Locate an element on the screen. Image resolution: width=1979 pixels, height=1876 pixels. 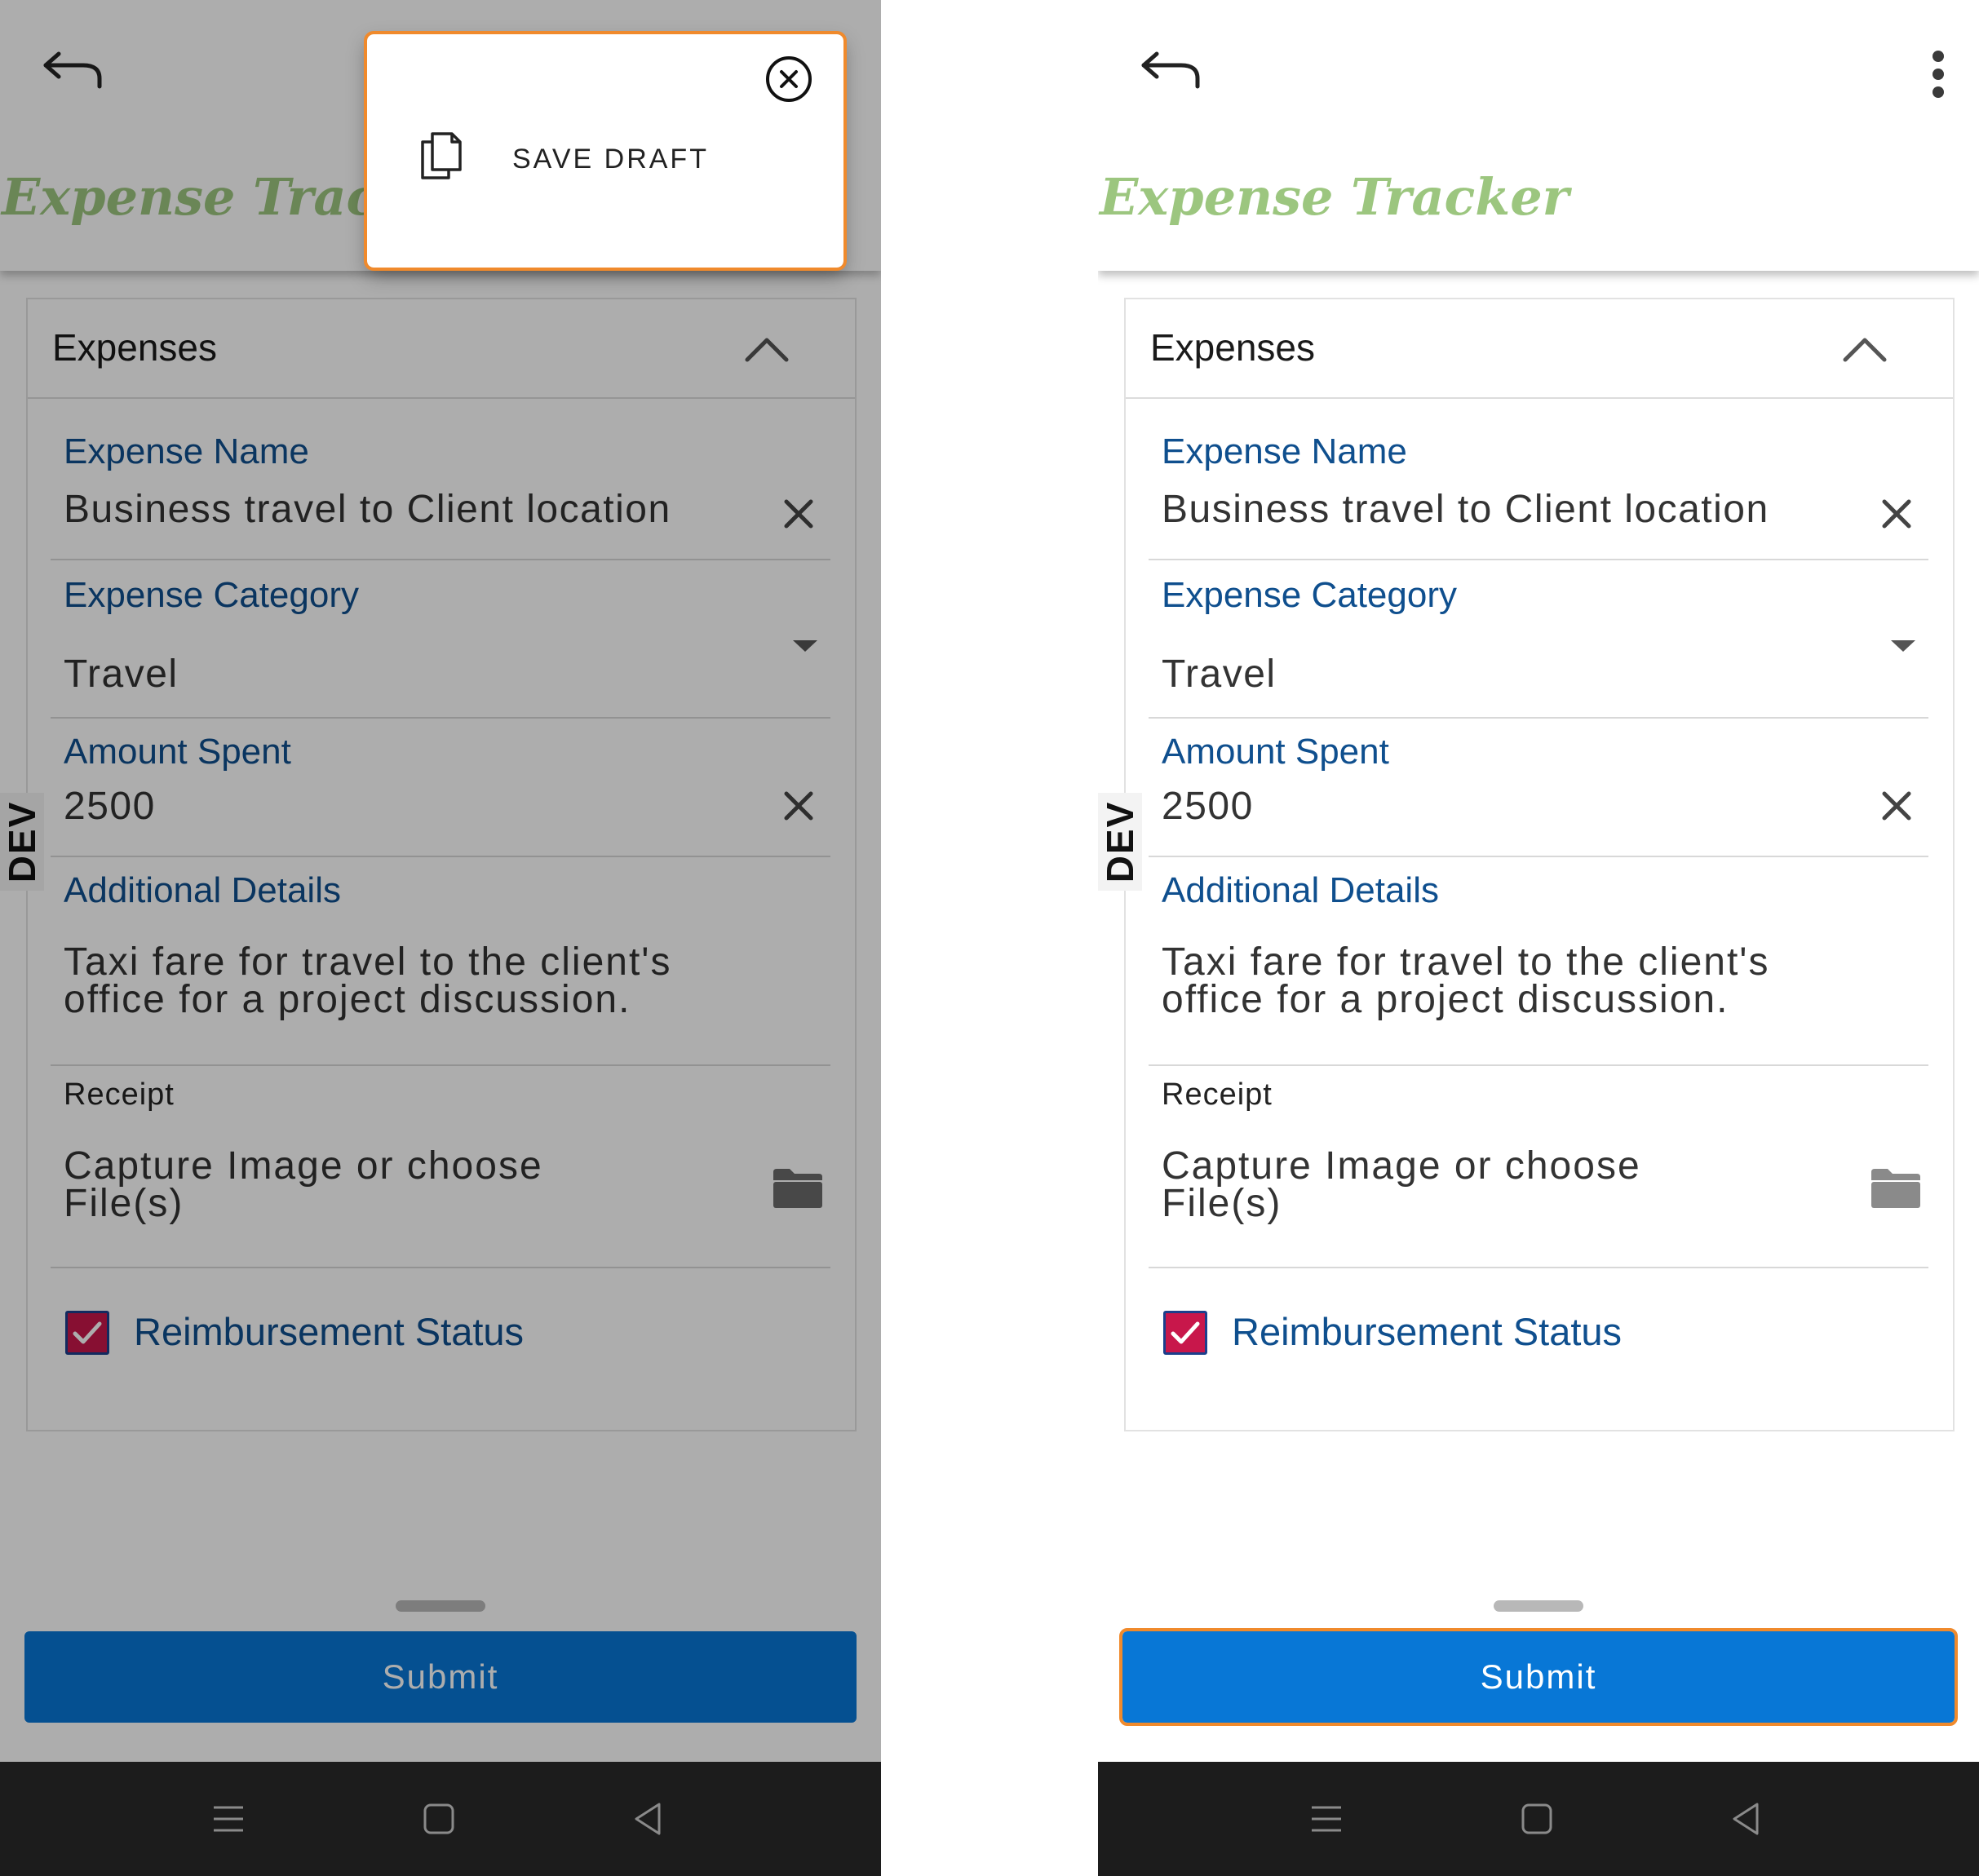
receipt-label: Receipt is located at coordinates (1217, 1094).